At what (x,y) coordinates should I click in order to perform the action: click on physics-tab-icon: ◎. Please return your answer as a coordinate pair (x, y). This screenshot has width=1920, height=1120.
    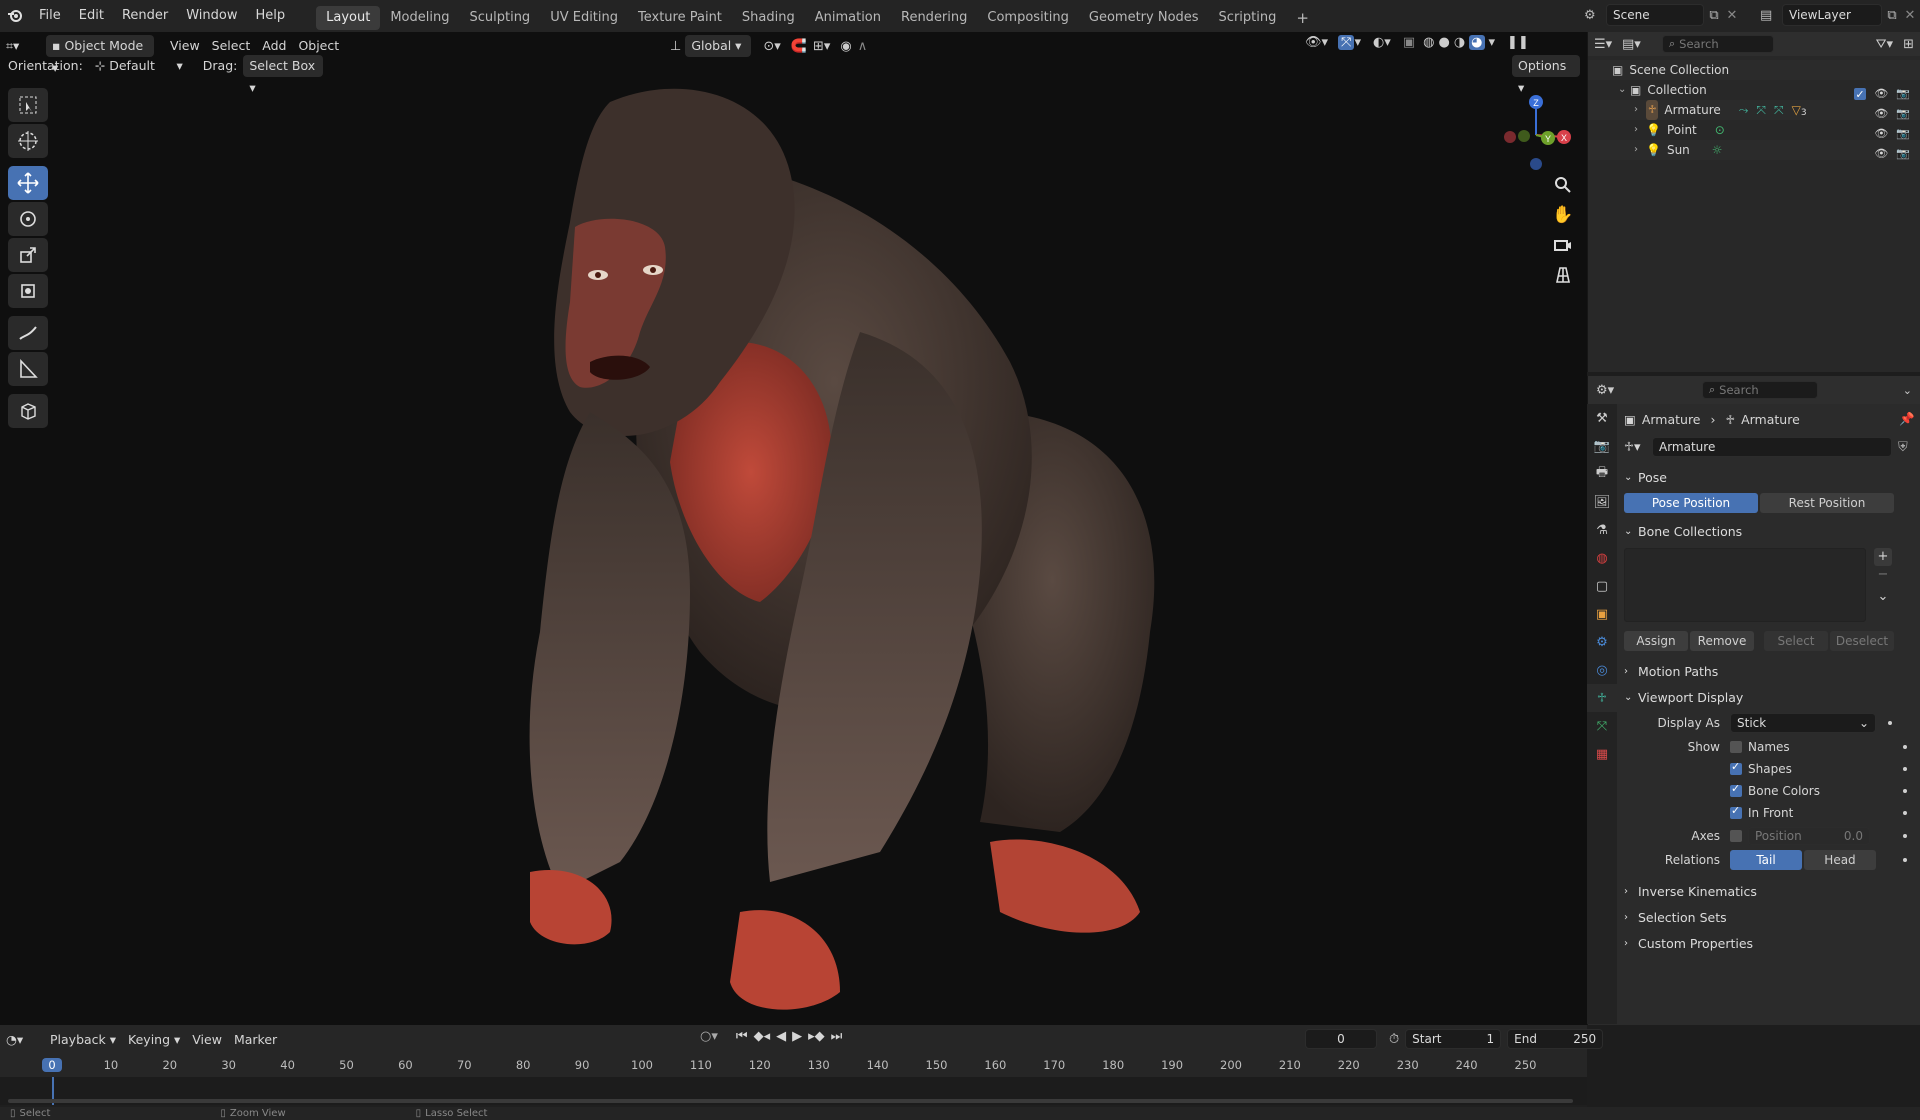
    Looking at the image, I should click on (1602, 670).